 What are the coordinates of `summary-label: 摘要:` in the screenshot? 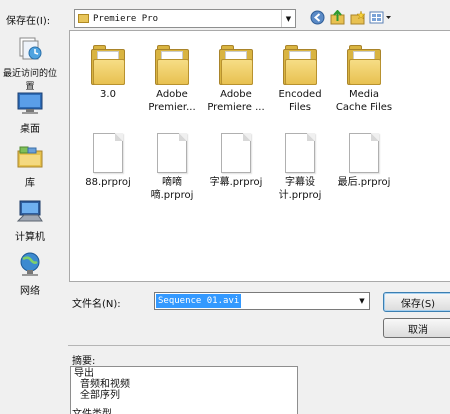 It's located at (84, 361).